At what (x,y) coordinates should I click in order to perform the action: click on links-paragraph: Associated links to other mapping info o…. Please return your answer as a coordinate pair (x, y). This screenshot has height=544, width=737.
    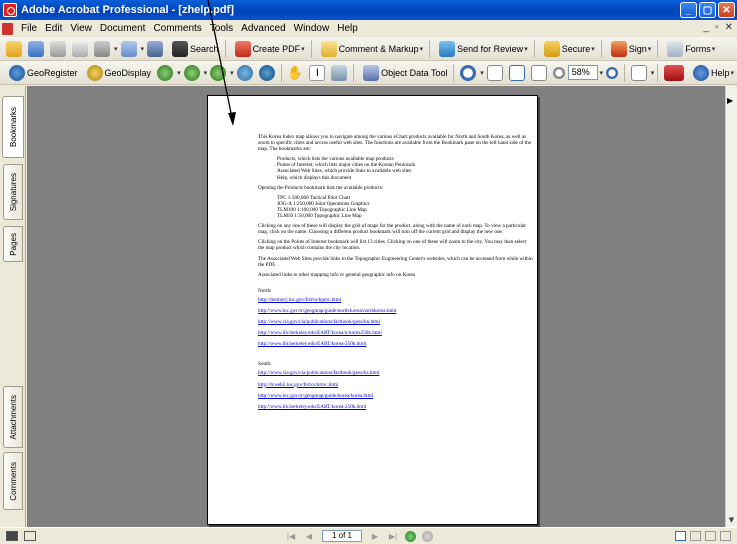
    Looking at the image, I should click on (337, 274).